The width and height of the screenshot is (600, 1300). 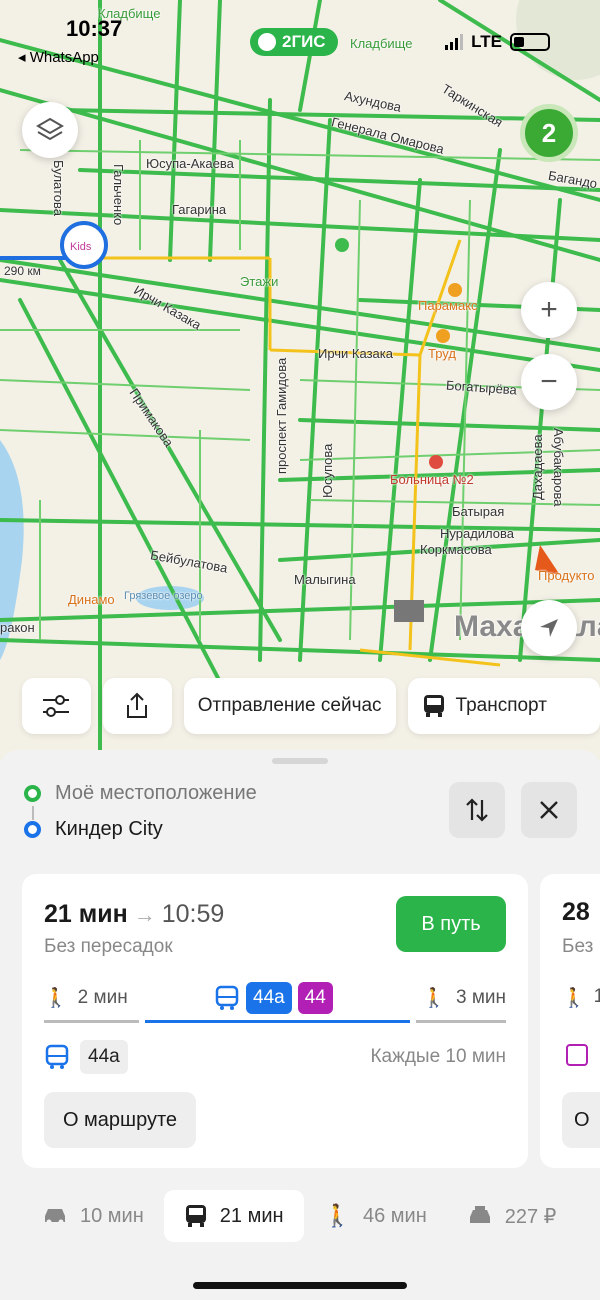 What do you see at coordinates (566, 575) in the screenshot?
I see `map-label: Продукто` at bounding box center [566, 575].